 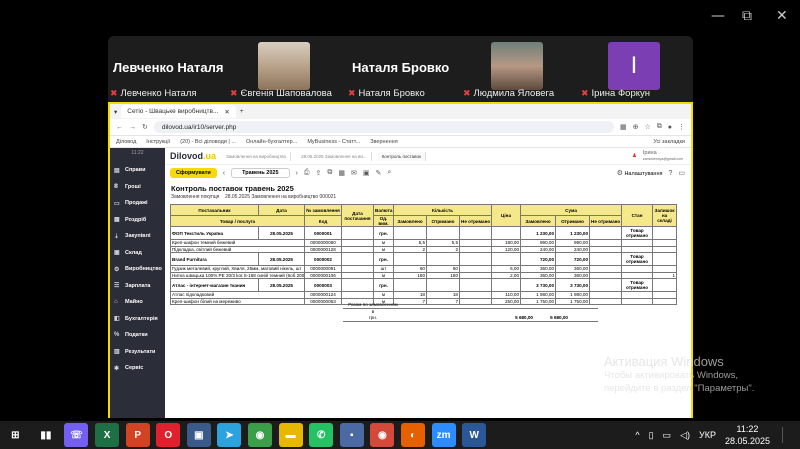 I want to click on sidebar-item: ₴ Гроші, so click(x=137, y=187).